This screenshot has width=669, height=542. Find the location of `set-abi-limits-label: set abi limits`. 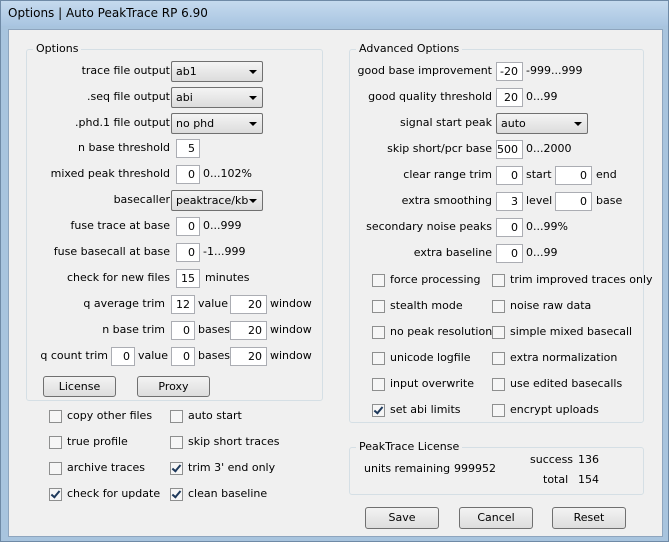

set-abi-limits-label: set abi limits is located at coordinates (425, 409).